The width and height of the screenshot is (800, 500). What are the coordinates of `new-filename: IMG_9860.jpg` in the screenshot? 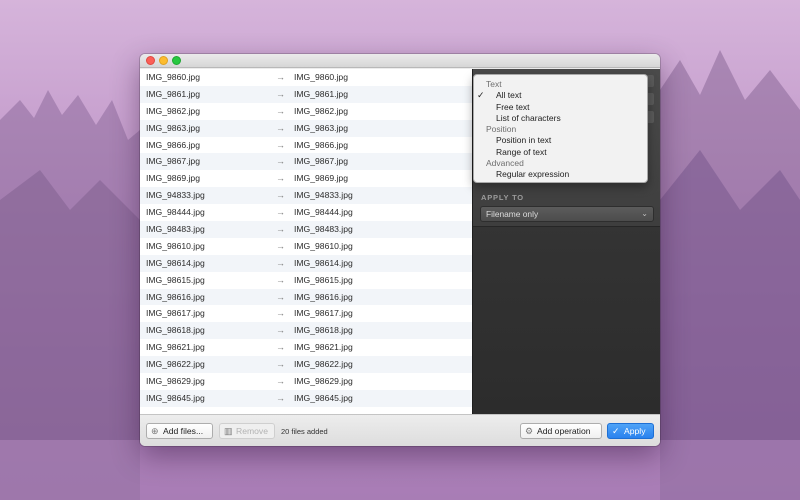 It's located at (321, 77).